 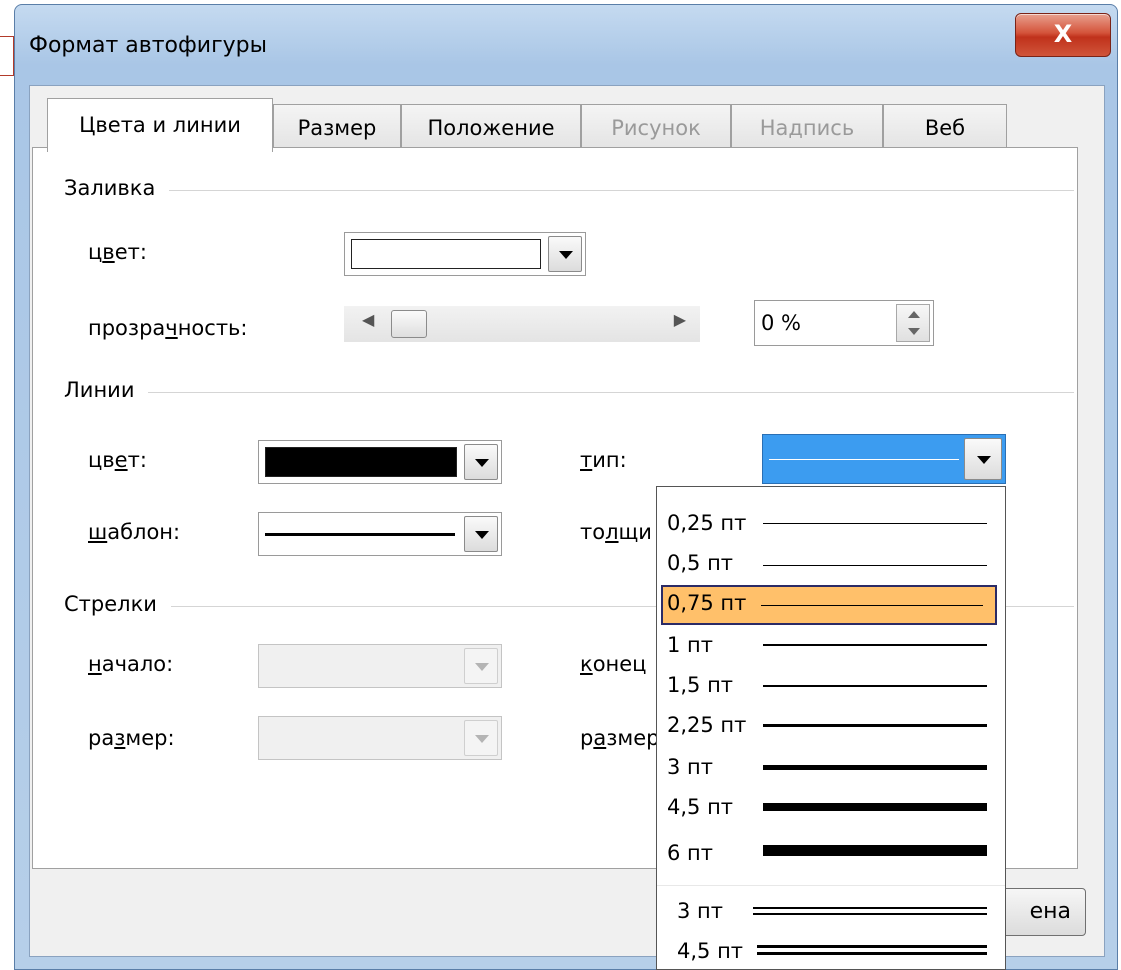 I want to click on list-item-label: 0,5 пт, so click(x=700, y=563).